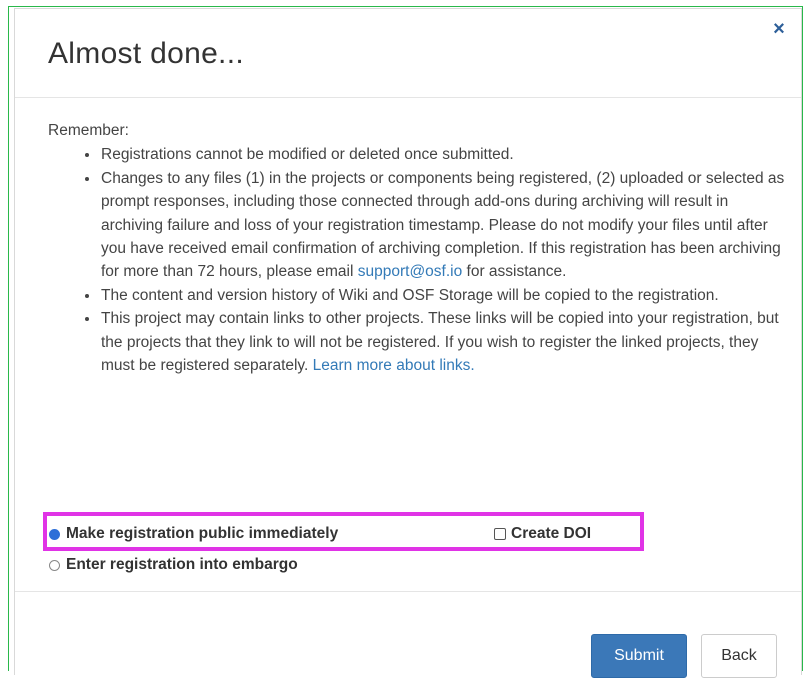 The height and width of the screenshot is (678, 809). I want to click on remember-label: Remember:, so click(88, 130).